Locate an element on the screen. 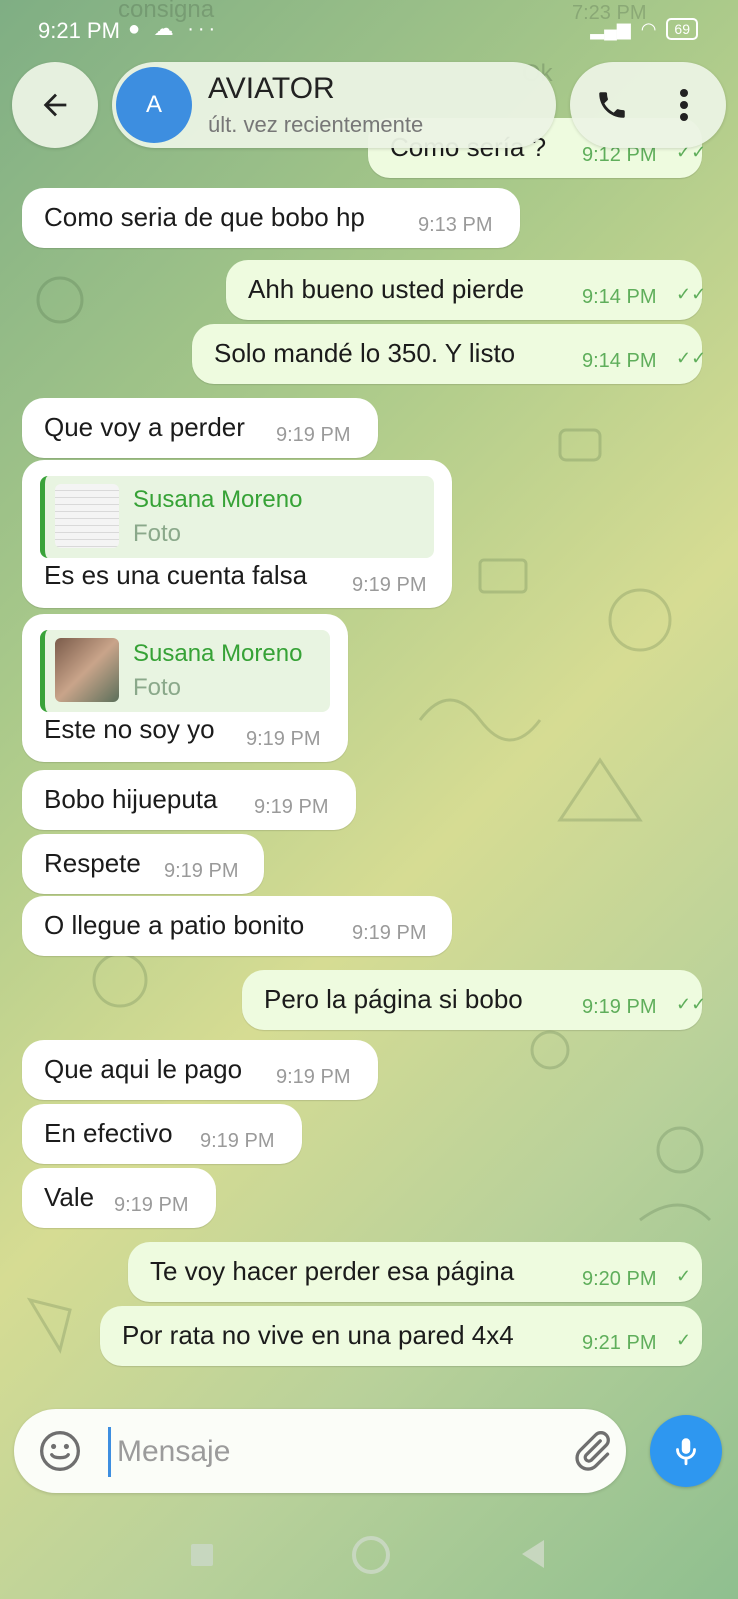 The width and height of the screenshot is (738, 1599). message-input-container is located at coordinates (320, 1451).